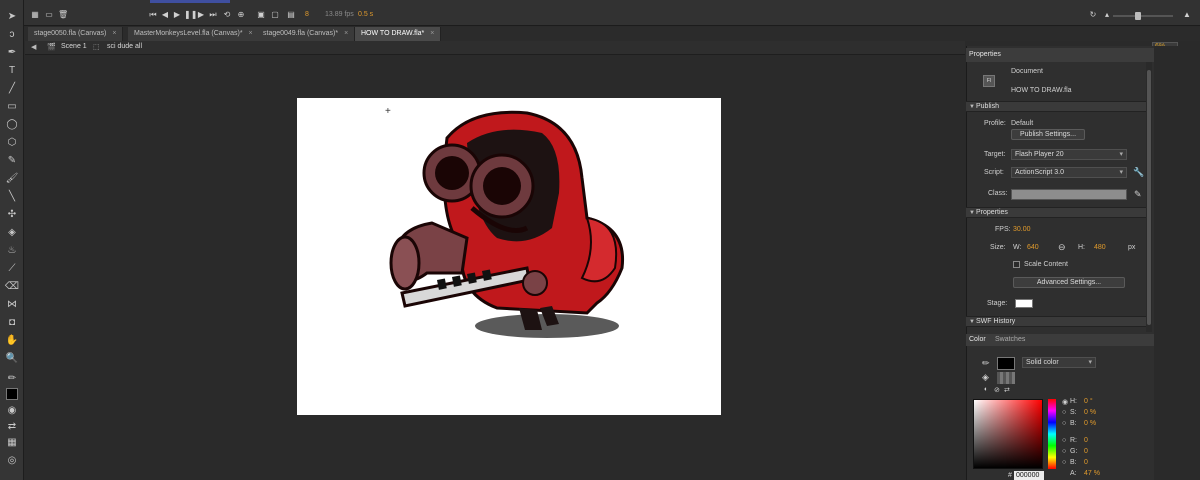 The height and width of the screenshot is (480, 1200). I want to click on paint-brush-tool-icon: 🖌, so click(12, 179).